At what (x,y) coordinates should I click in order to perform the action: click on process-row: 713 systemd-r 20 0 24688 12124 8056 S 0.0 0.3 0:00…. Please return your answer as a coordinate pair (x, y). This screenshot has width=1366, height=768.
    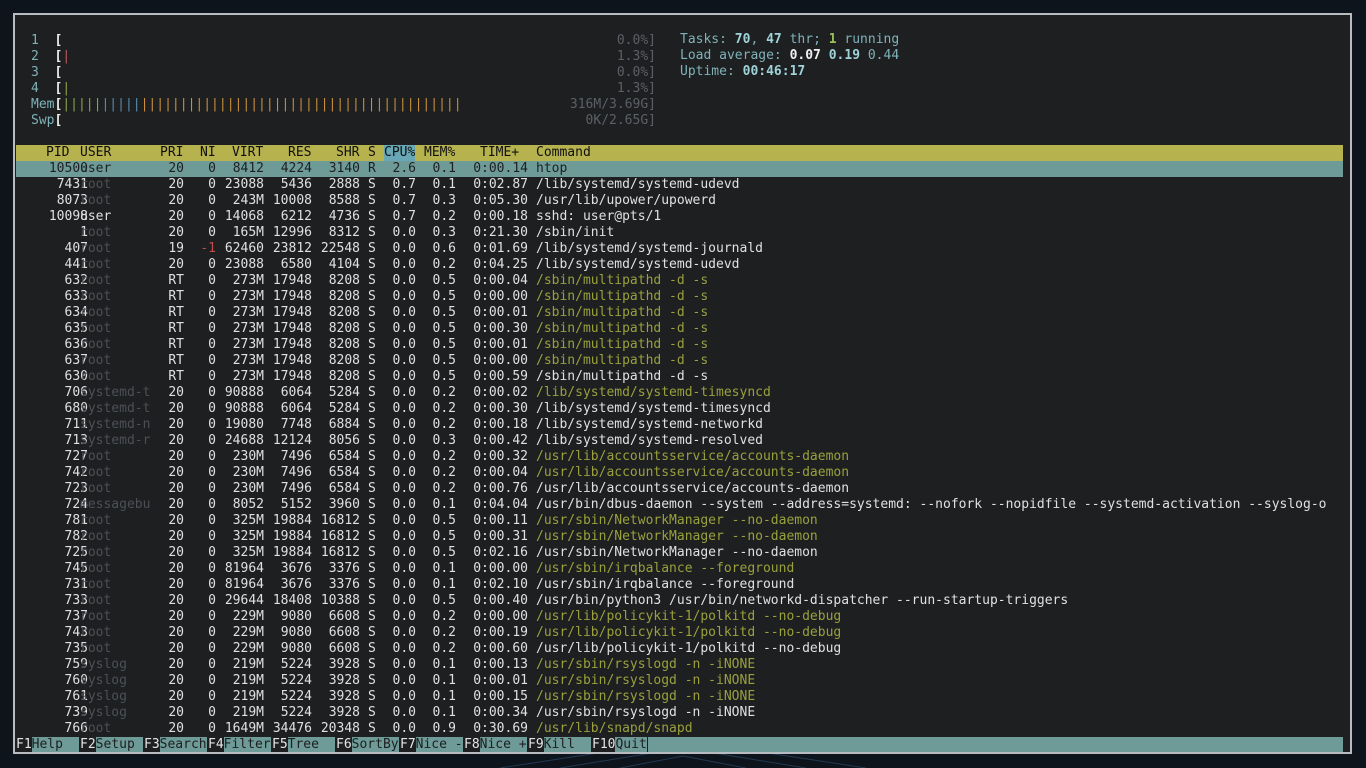
    Looking at the image, I should click on (679, 441).